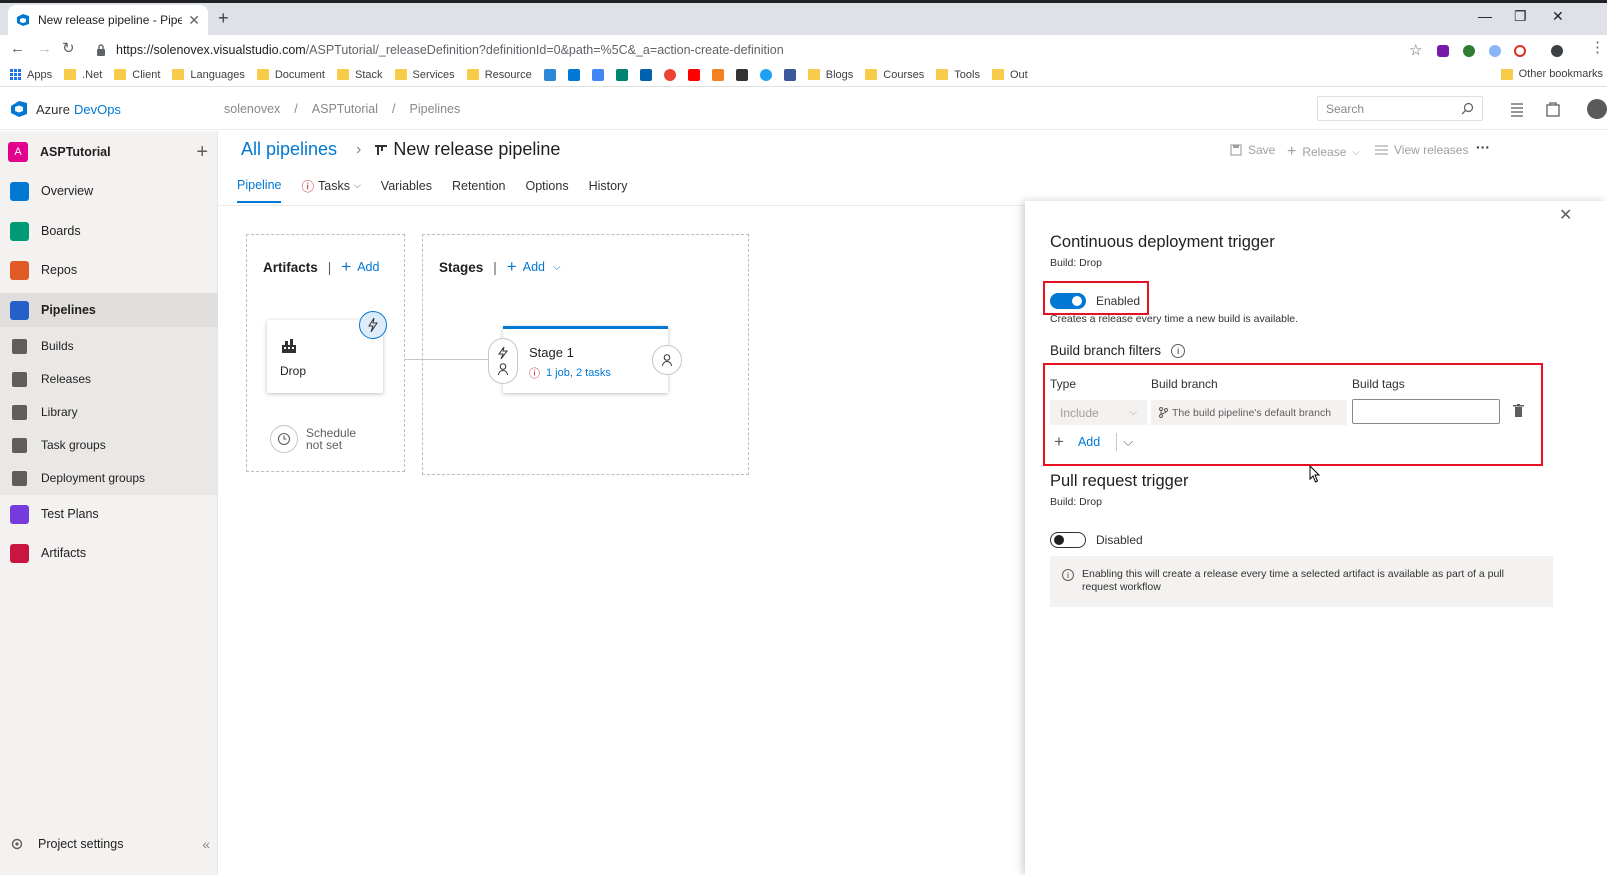 The height and width of the screenshot is (875, 1607). I want to click on nav-pipelines: Pipelines, so click(109, 310).